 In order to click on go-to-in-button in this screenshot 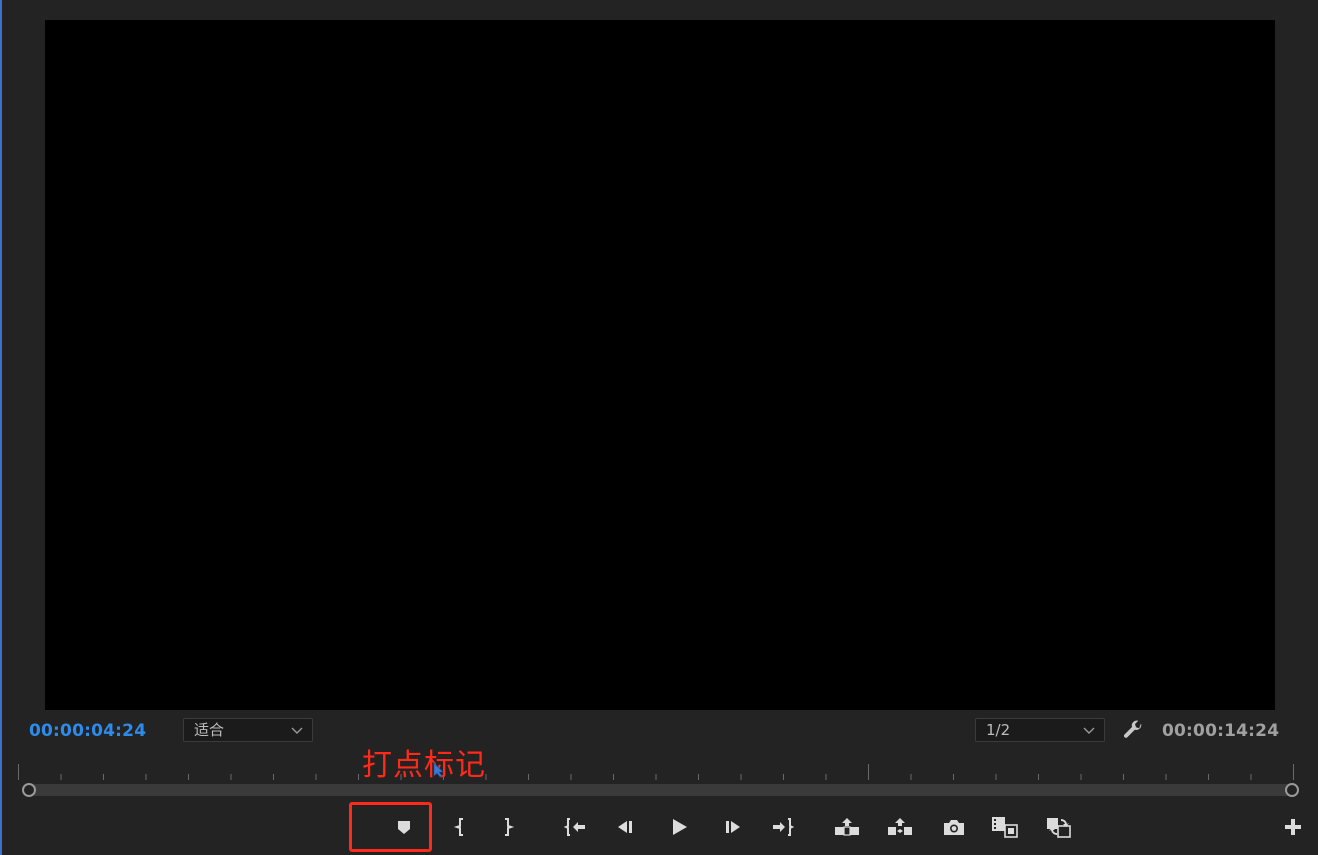, I will do `click(575, 827)`.